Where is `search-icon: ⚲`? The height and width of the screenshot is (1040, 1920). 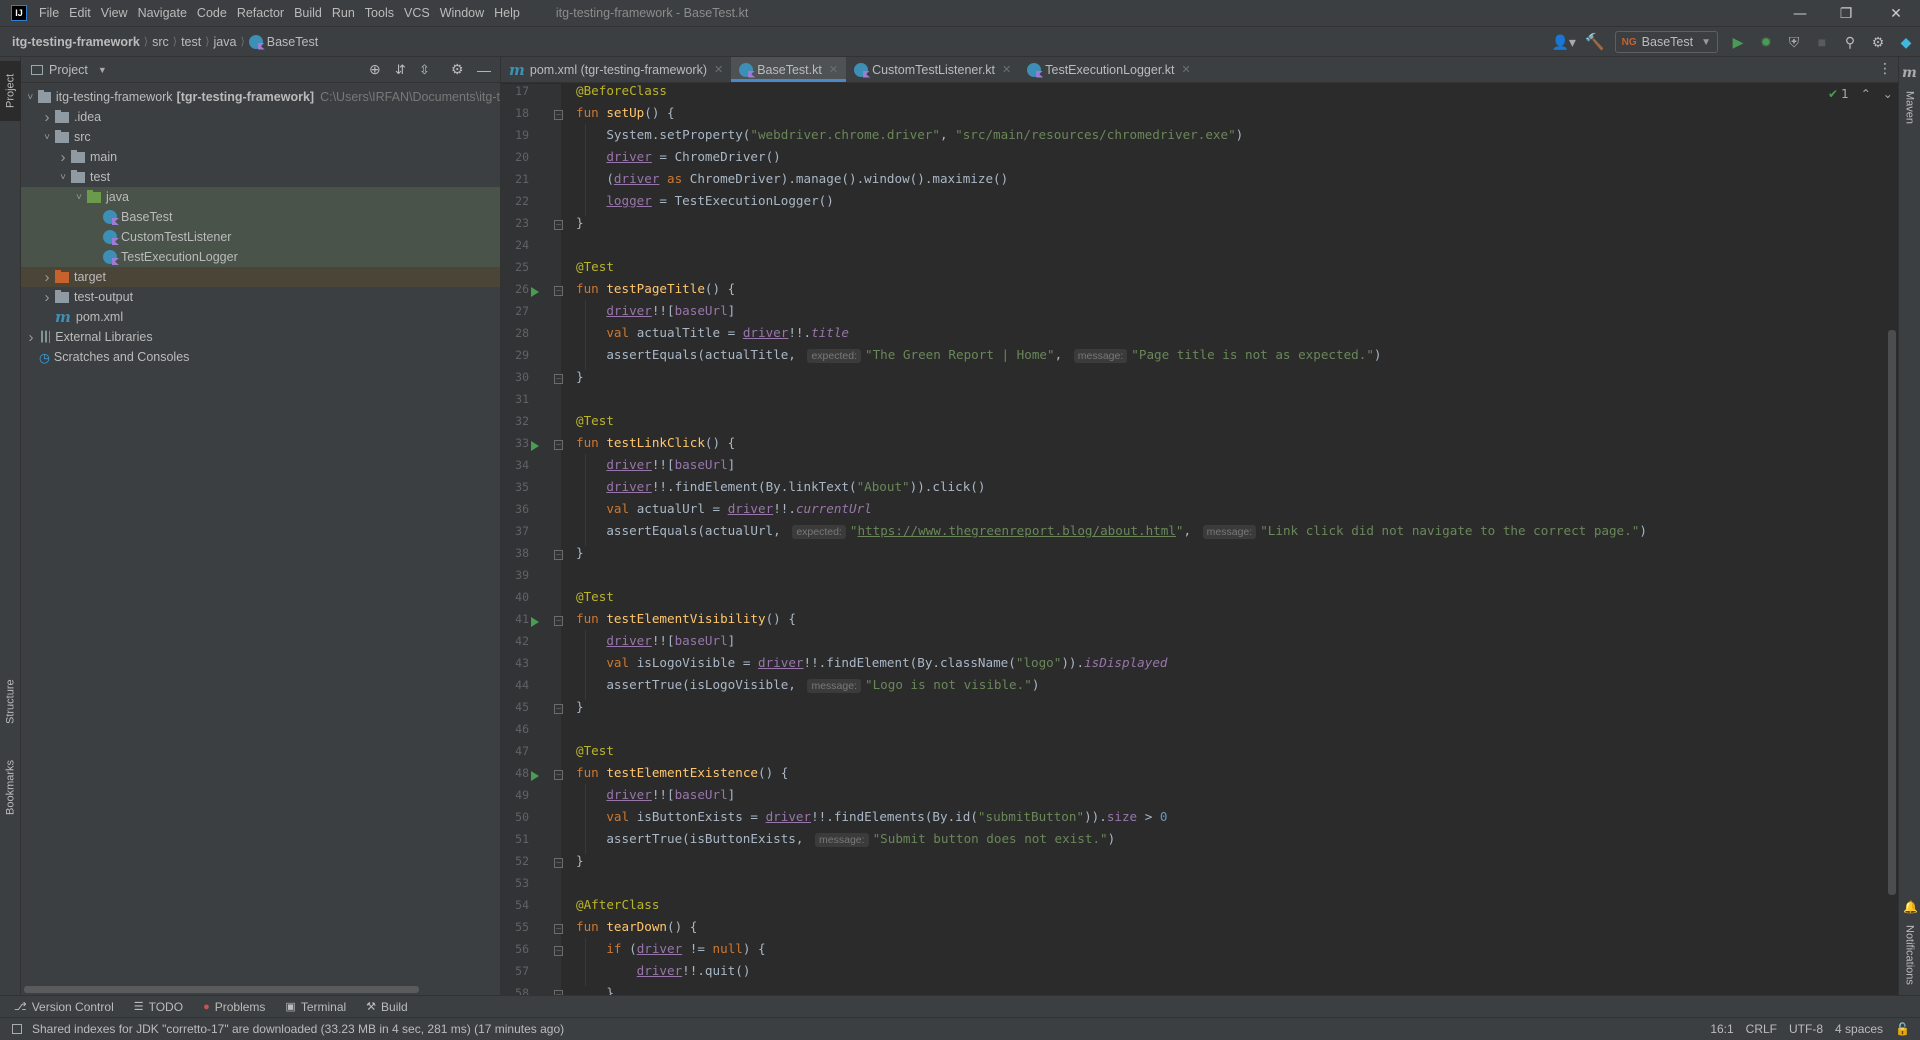 search-icon: ⚲ is located at coordinates (1850, 42).